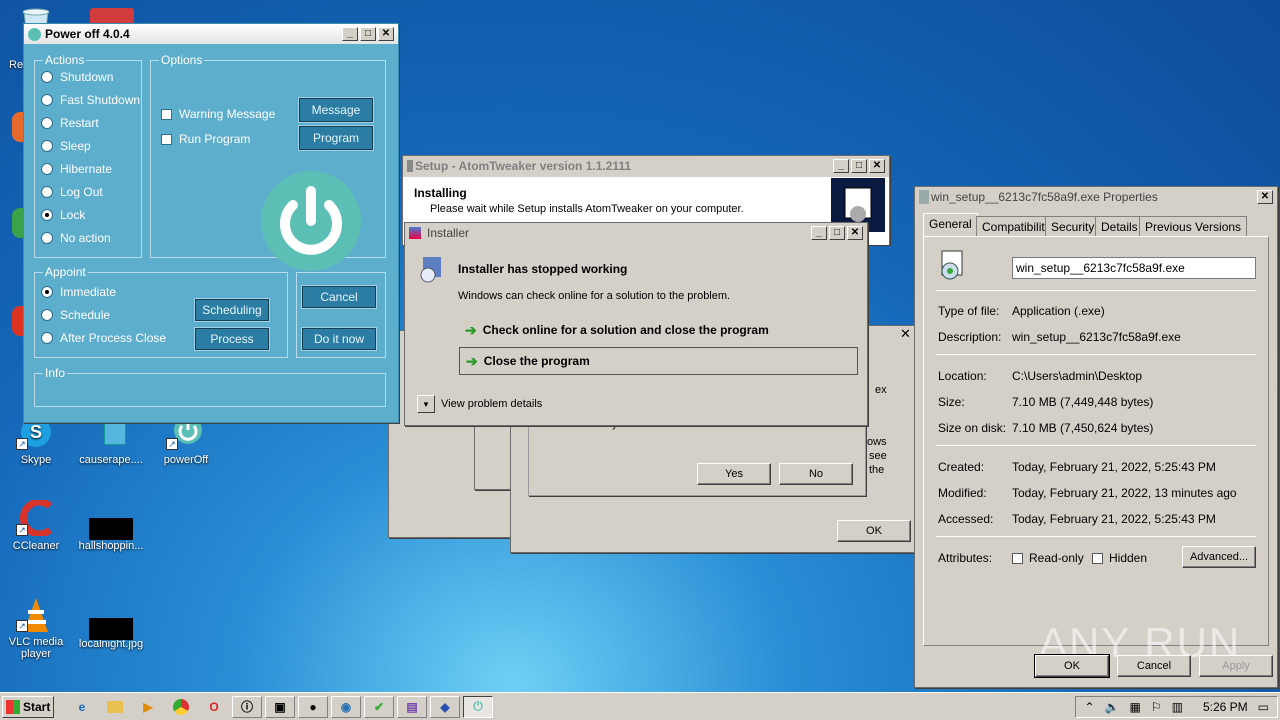  What do you see at coordinates (76, 238) in the screenshot?
I see `radio-no-action: No action` at bounding box center [76, 238].